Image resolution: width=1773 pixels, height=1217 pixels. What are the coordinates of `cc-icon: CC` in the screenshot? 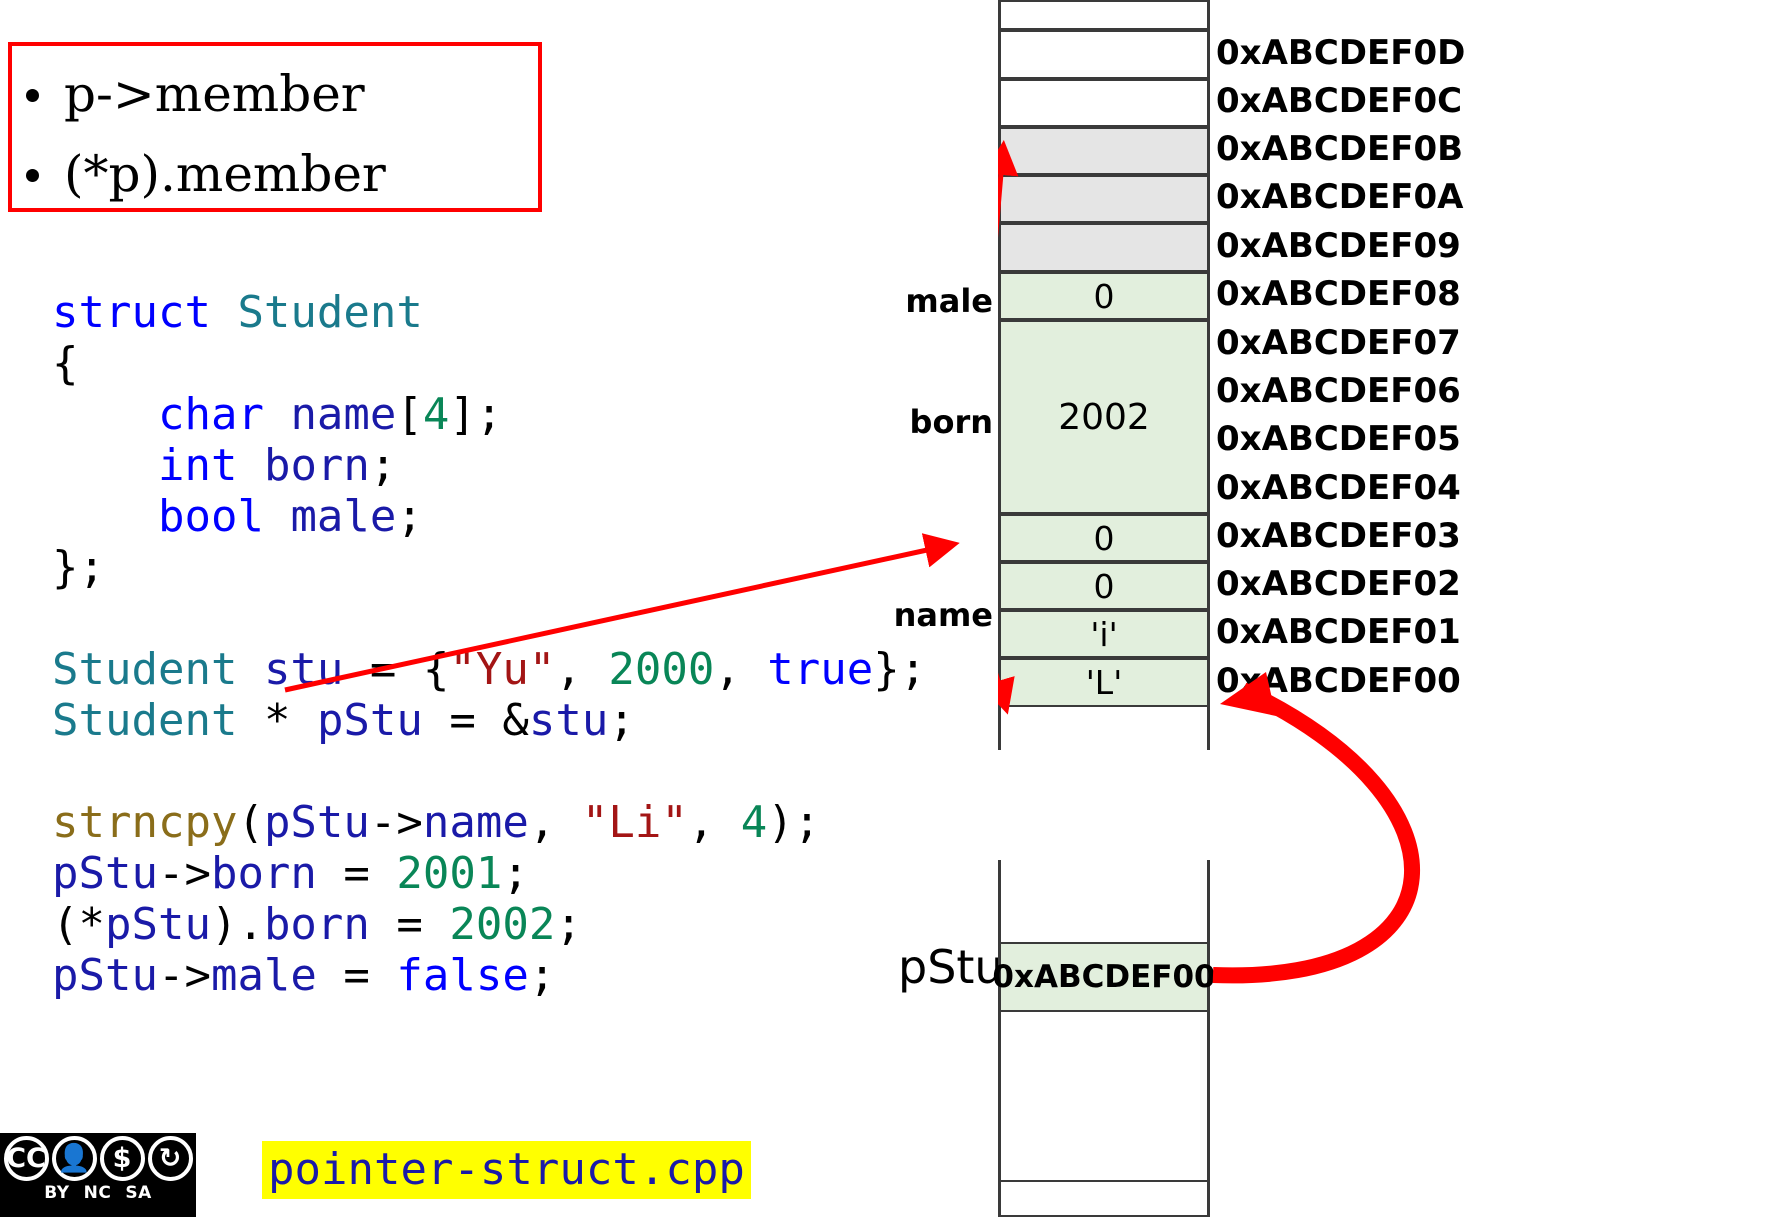 It's located at (26, 1158).